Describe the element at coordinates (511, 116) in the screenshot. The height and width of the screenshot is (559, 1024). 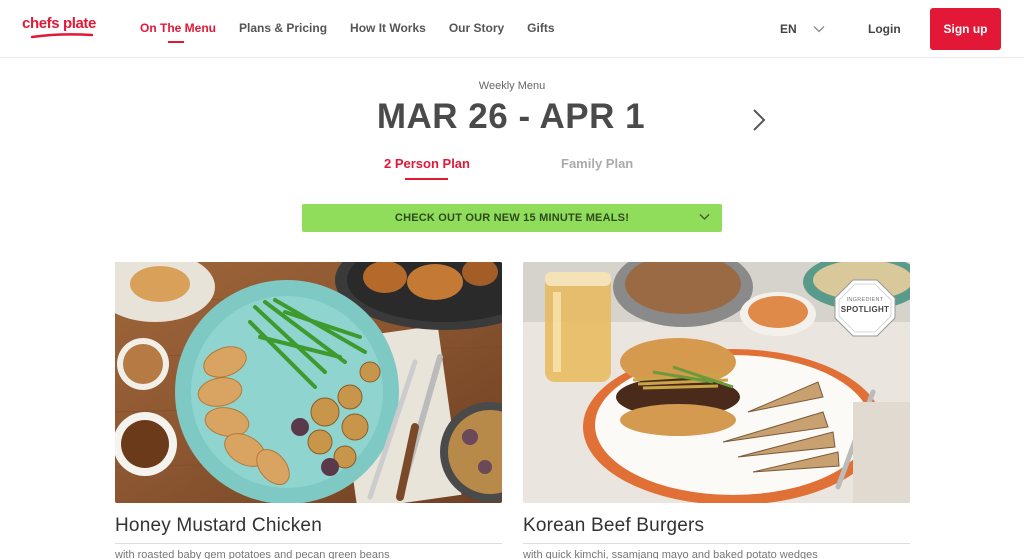
I see `week-range-title: MAR 26 - APR 1` at that location.